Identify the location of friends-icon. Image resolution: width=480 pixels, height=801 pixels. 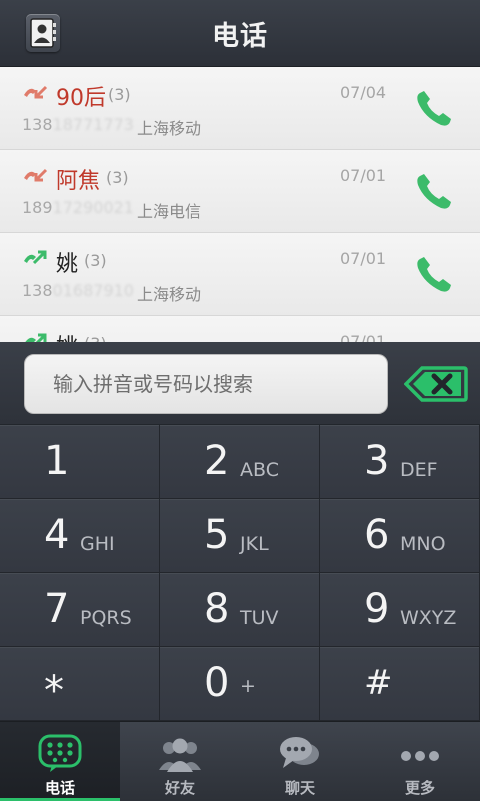
(180, 755).